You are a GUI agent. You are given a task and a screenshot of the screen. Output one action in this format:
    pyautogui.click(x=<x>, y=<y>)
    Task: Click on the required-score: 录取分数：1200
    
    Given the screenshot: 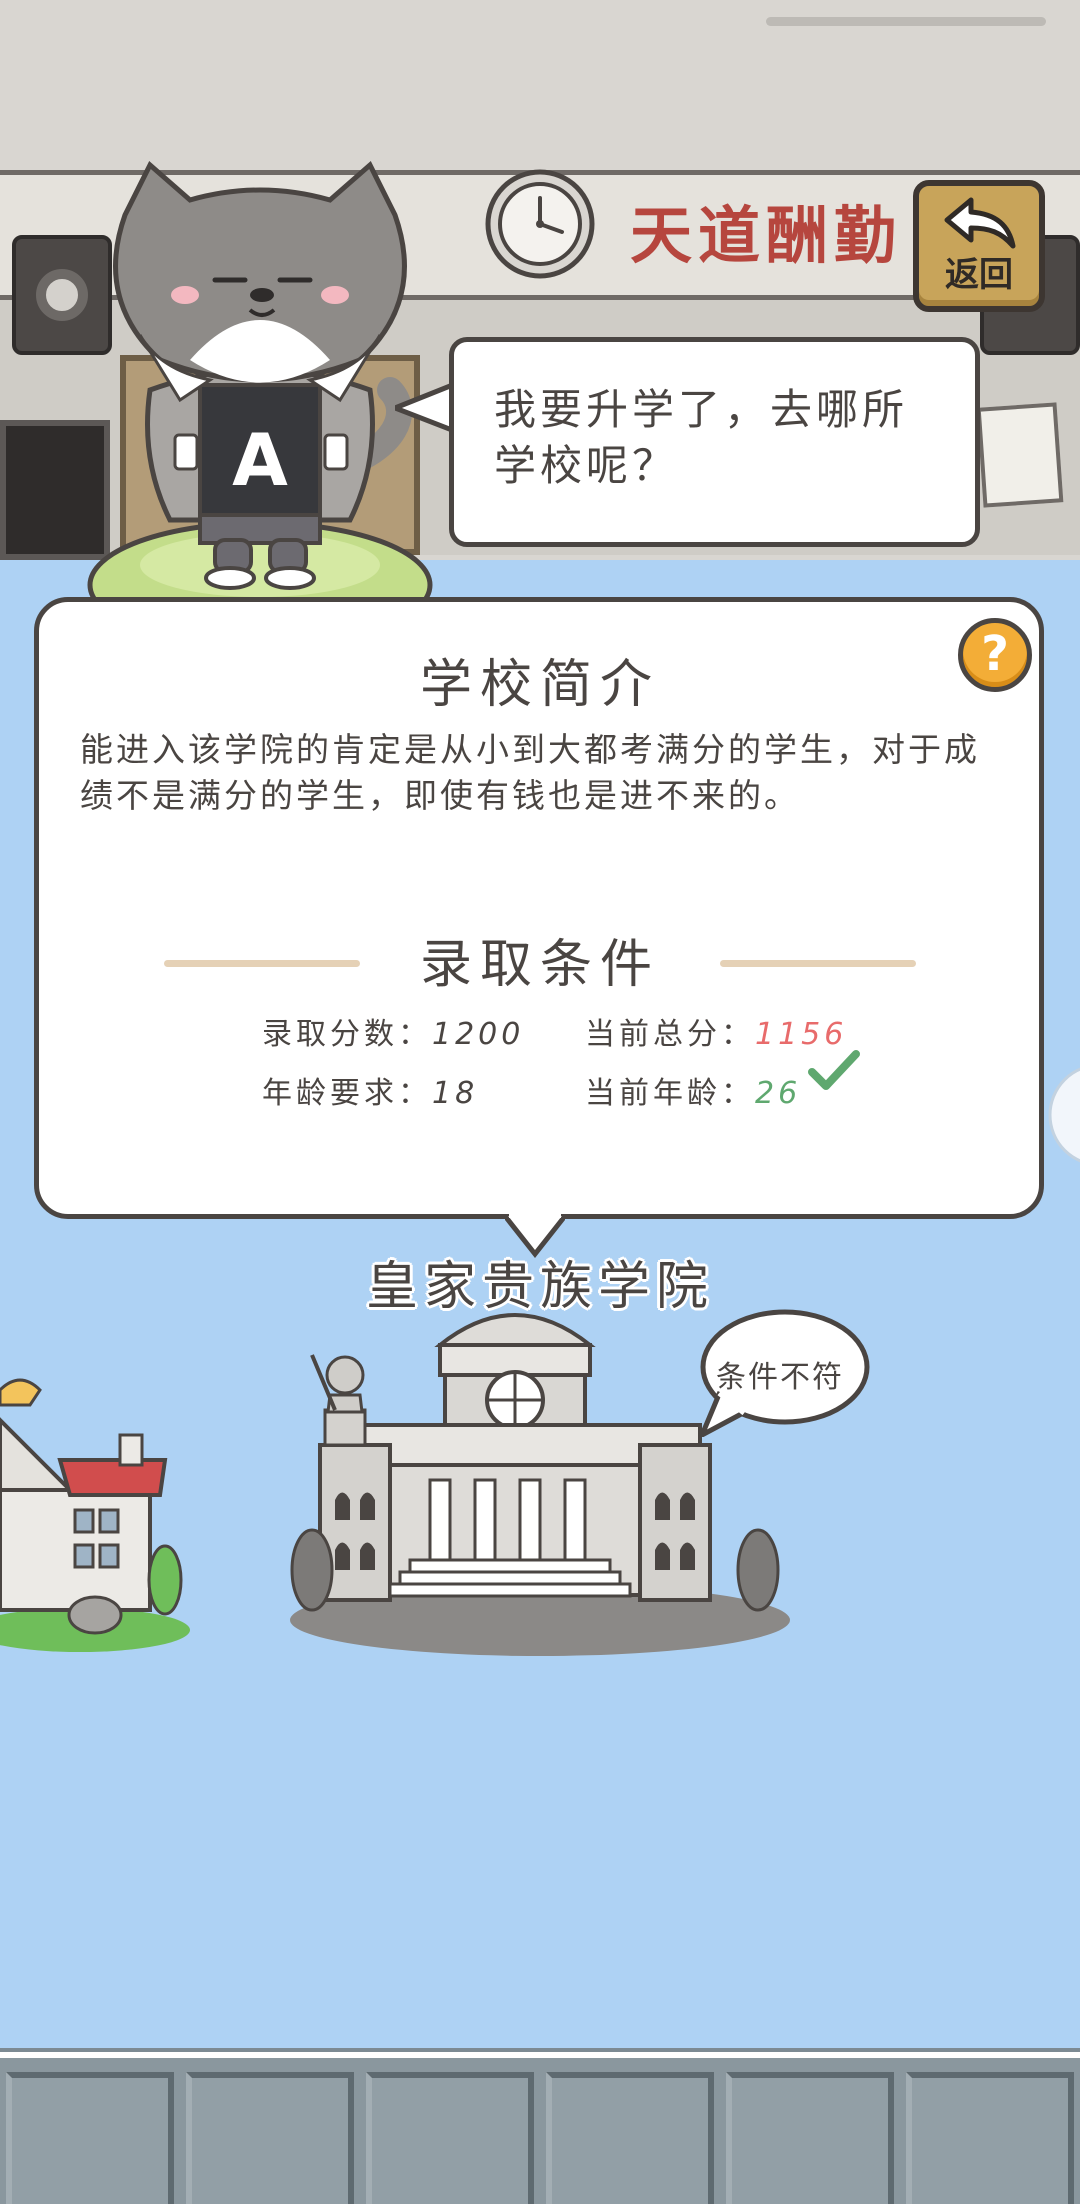 What is the action you would take?
    pyautogui.click(x=393, y=1031)
    